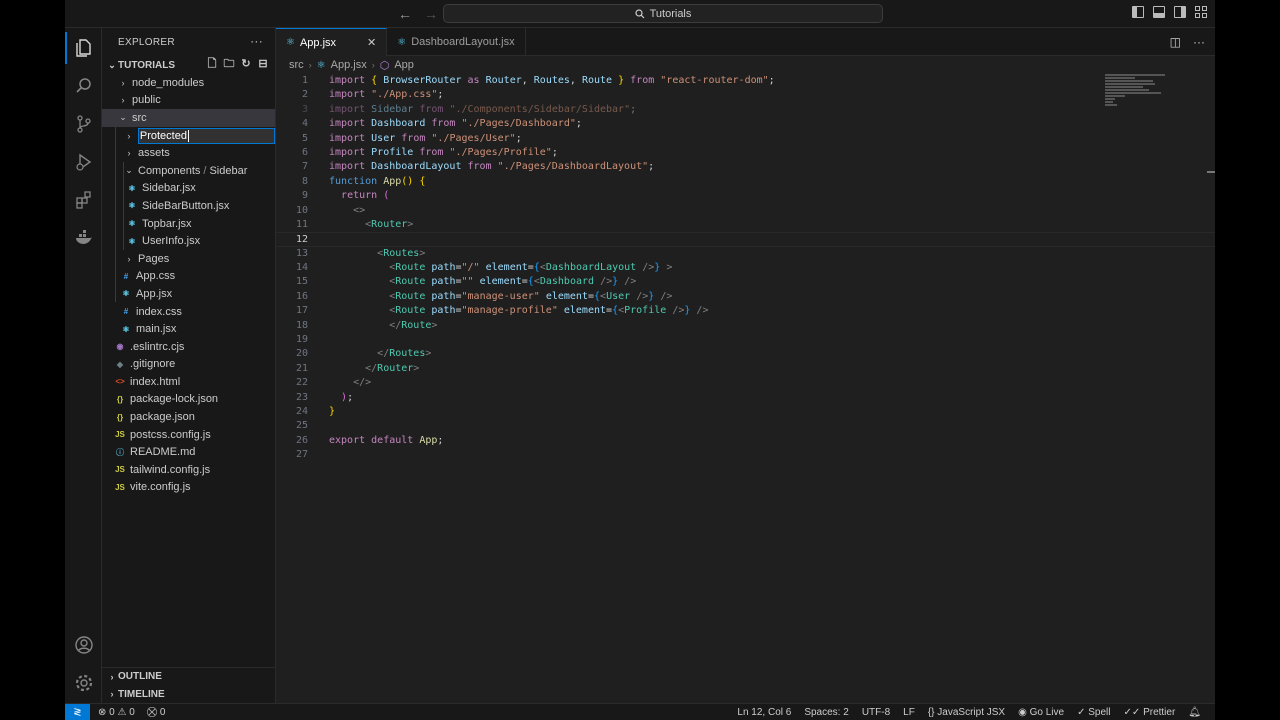 Image resolution: width=1280 pixels, height=720 pixels. Describe the element at coordinates (157, 346) in the screenshot. I see `tree-item-label: .eslintrc.cjs` at that location.